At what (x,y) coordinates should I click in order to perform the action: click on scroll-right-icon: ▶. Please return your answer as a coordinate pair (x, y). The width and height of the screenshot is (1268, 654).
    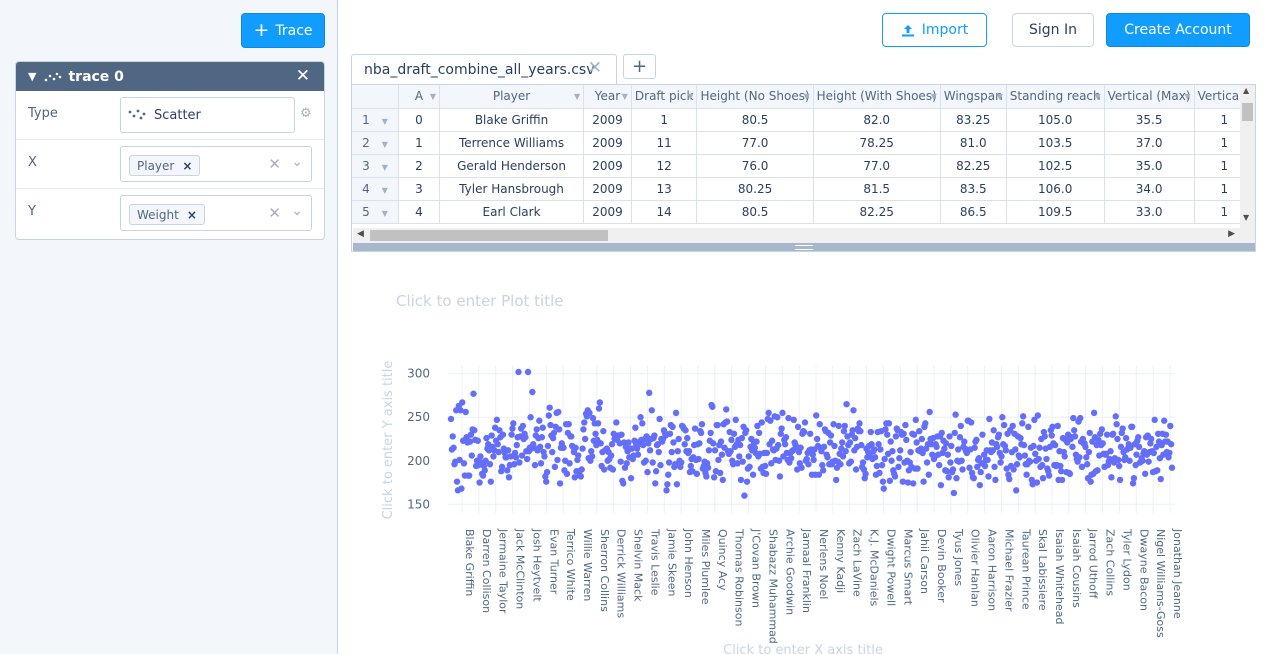
    Looking at the image, I should click on (1231, 234).